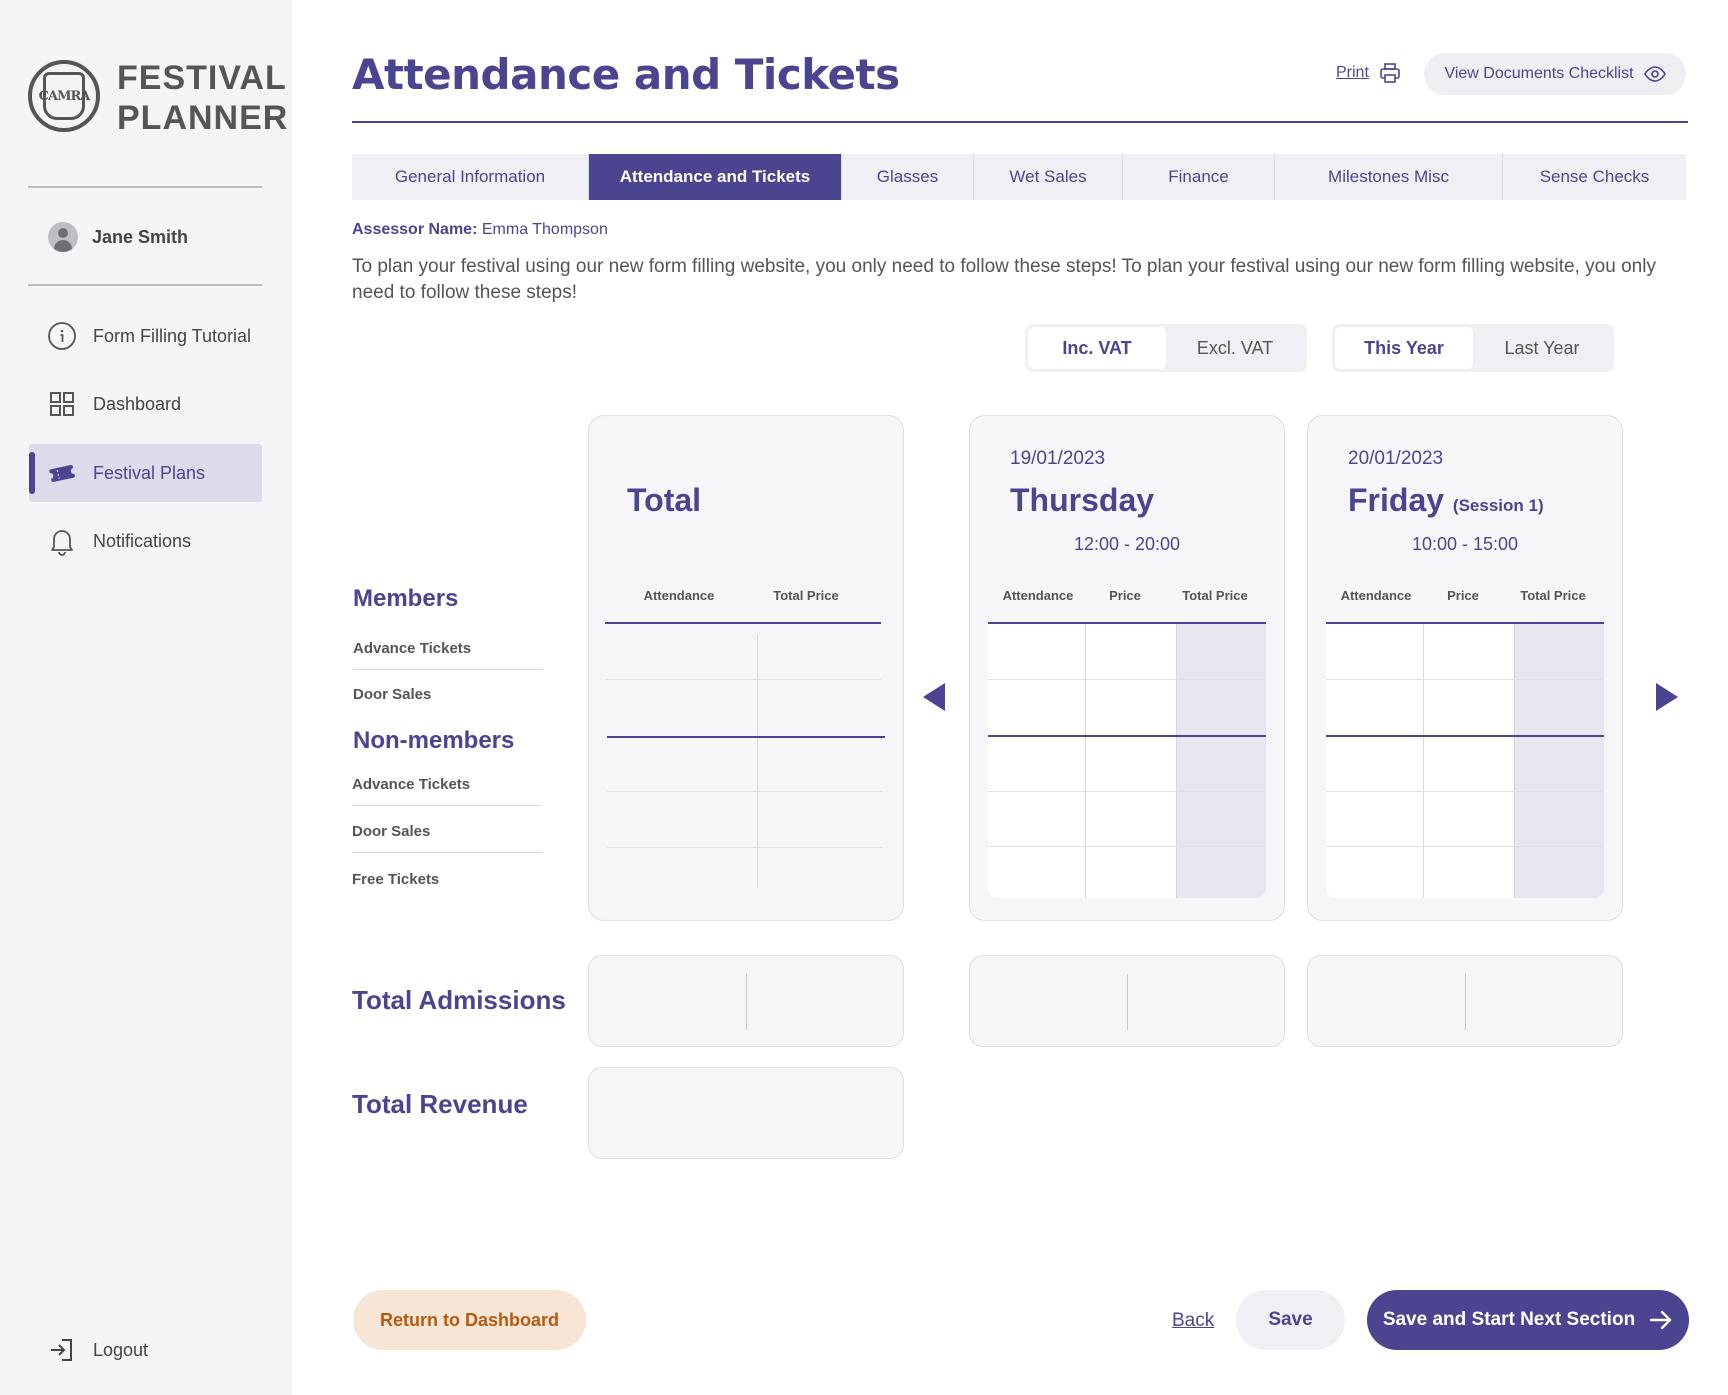  What do you see at coordinates (406, 598) in the screenshot?
I see `members-heading: Members` at bounding box center [406, 598].